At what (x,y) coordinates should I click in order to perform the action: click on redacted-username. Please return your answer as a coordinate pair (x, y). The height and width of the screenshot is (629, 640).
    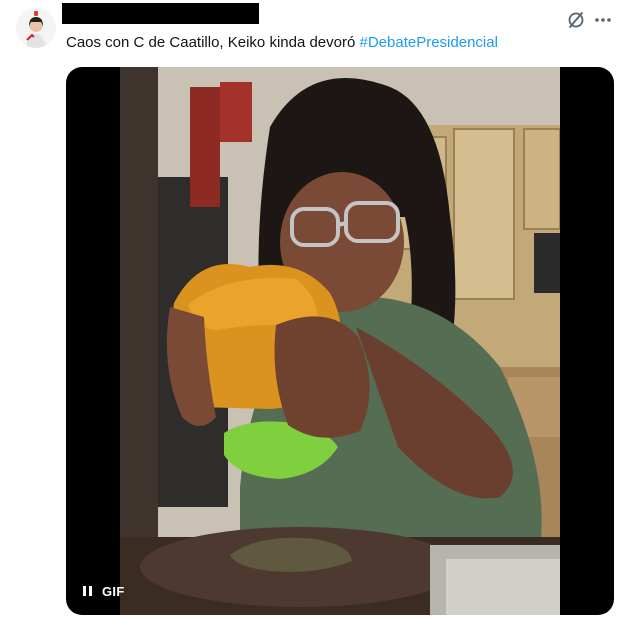
    Looking at the image, I should click on (160, 13).